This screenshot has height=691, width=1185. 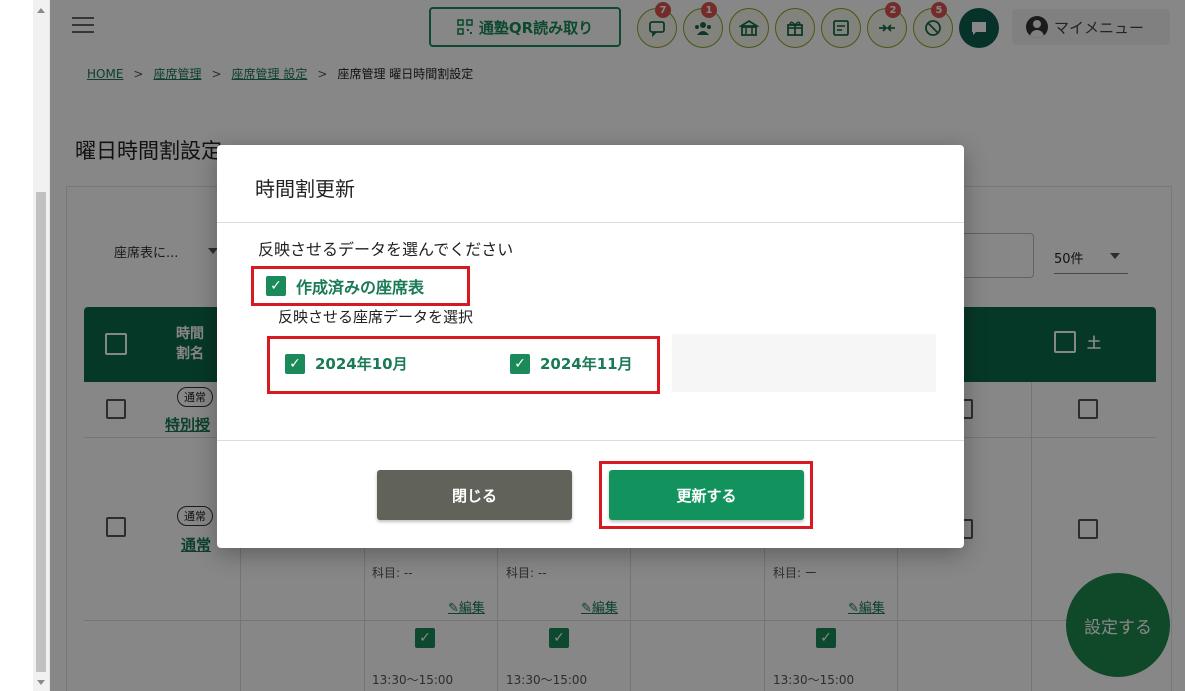 I want to click on vertical-scrollbar, so click(x=41, y=345).